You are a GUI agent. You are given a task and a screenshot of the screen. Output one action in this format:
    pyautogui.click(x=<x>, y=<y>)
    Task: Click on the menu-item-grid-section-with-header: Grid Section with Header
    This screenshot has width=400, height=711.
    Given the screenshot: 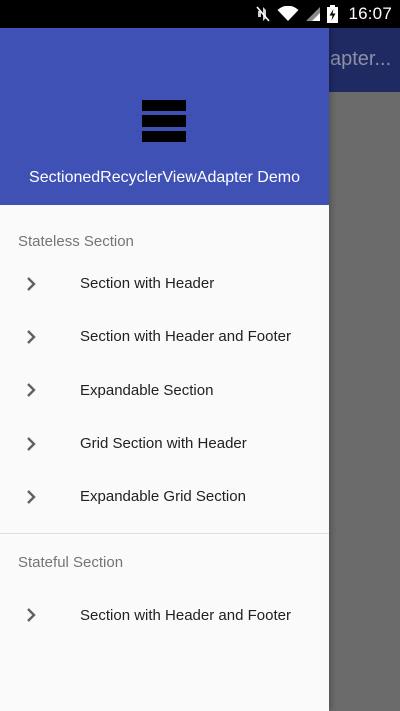 What is the action you would take?
    pyautogui.click(x=164, y=443)
    